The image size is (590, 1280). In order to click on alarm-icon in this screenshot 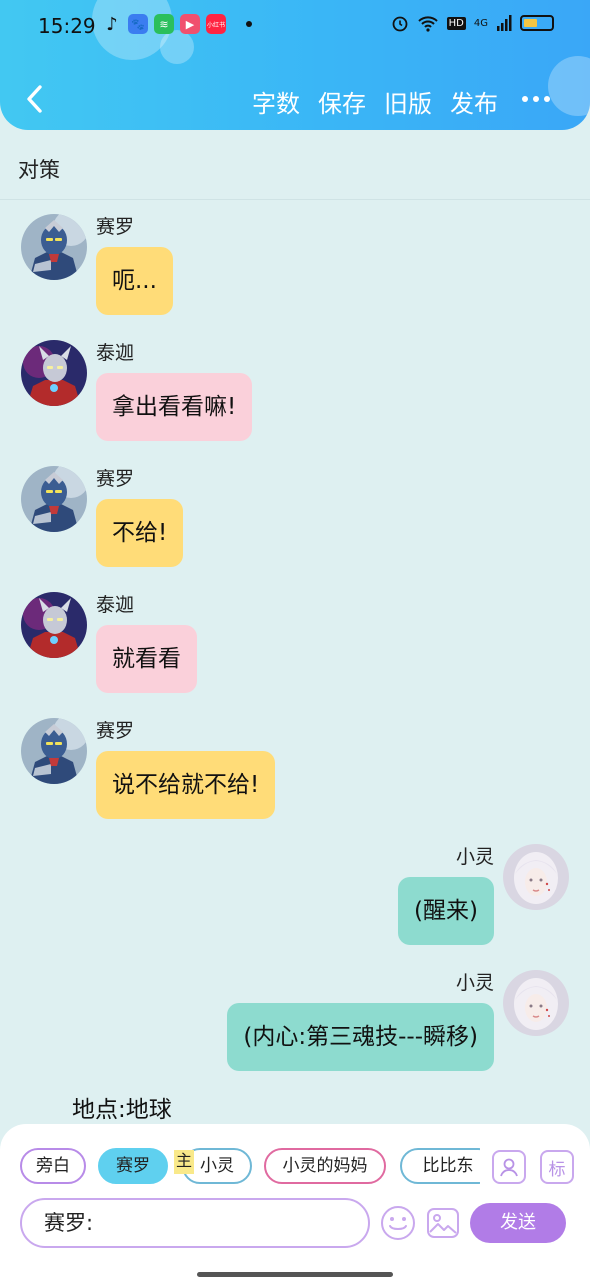, I will do `click(400, 24)`.